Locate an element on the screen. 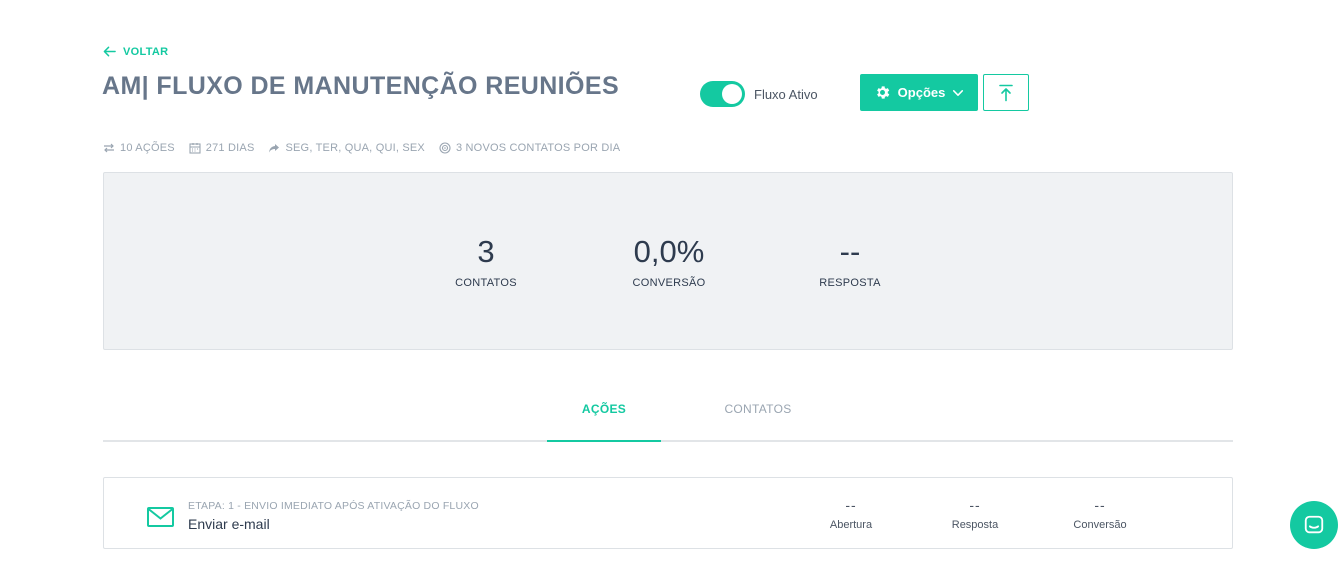  stat-value: 0,0% is located at coordinates (669, 251).